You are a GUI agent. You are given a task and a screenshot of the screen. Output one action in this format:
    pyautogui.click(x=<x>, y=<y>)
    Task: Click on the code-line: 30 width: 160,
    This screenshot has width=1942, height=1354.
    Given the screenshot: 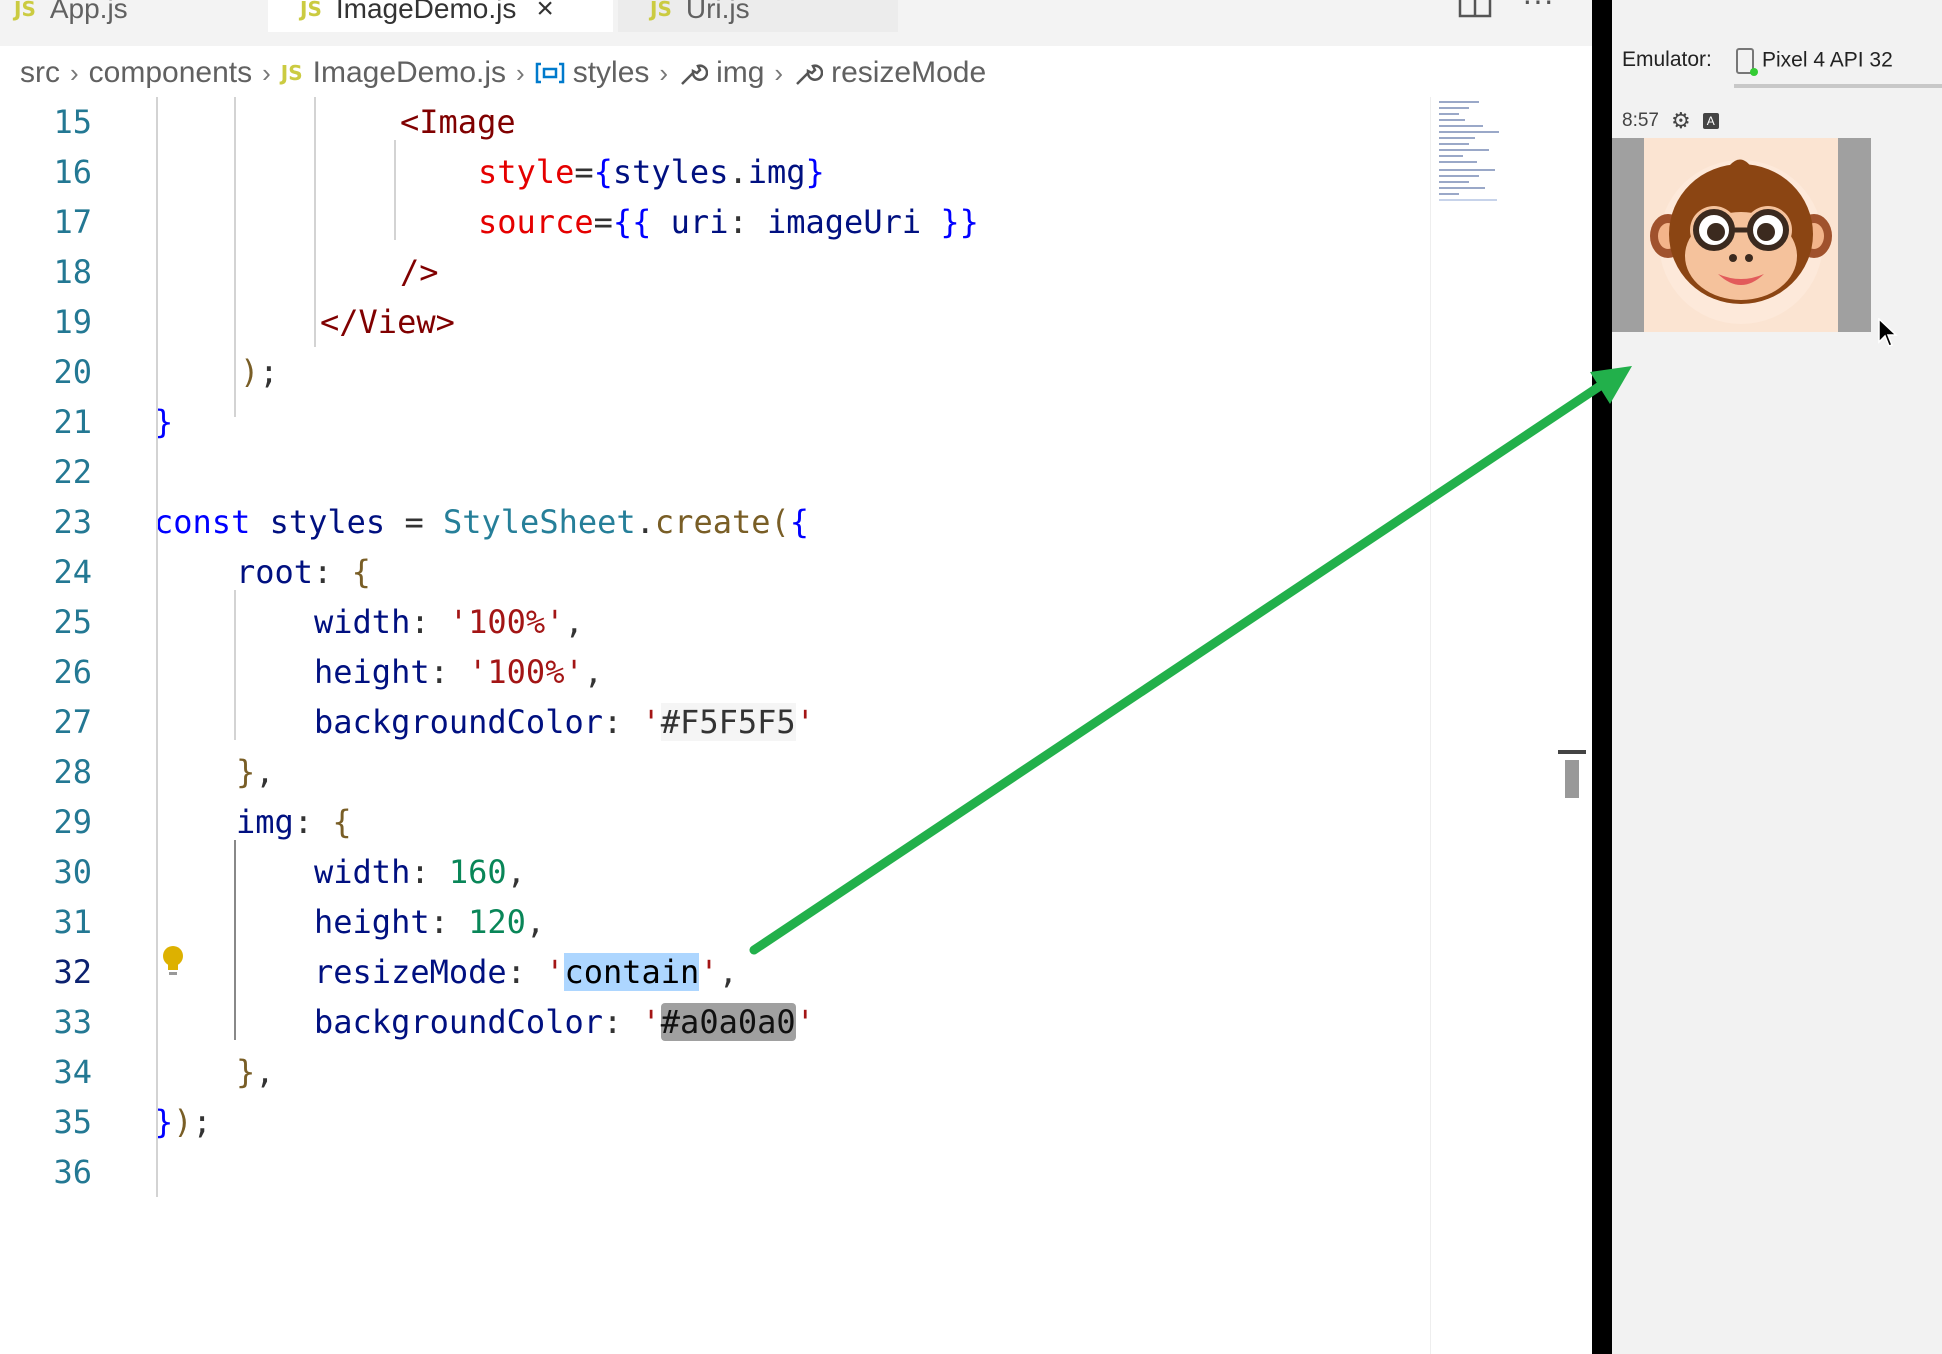 What is the action you would take?
    pyautogui.click(x=715, y=872)
    